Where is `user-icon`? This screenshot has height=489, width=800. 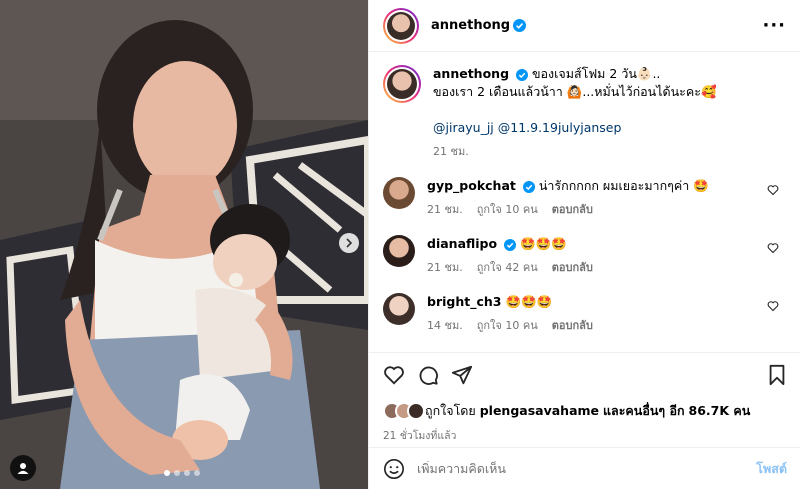
user-icon is located at coordinates (23, 468).